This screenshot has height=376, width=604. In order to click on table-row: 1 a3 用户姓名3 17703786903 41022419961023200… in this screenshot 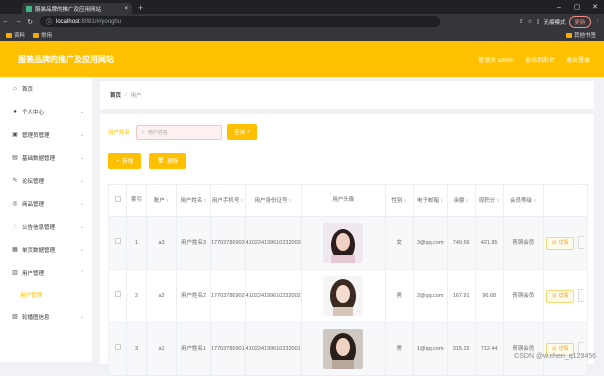, I will do `click(348, 243)`.